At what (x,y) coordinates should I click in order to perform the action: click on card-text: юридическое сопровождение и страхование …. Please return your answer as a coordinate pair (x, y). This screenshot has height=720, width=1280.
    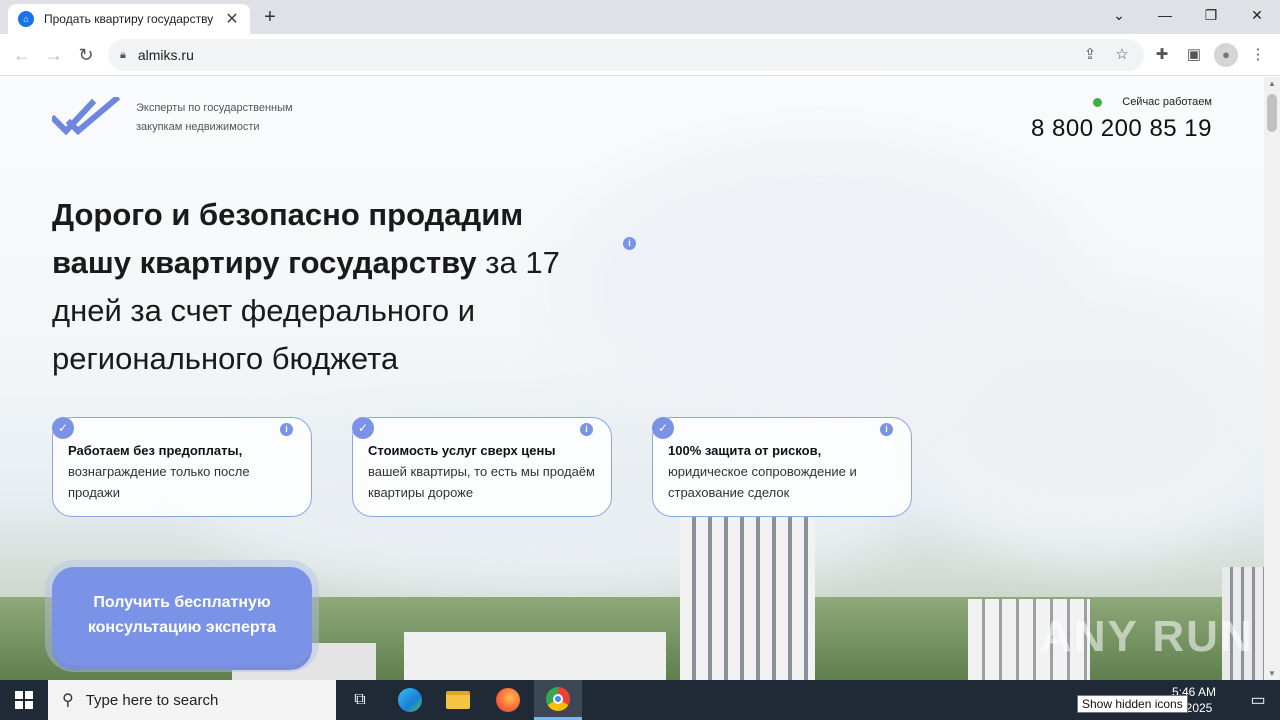
    Looking at the image, I should click on (762, 482).